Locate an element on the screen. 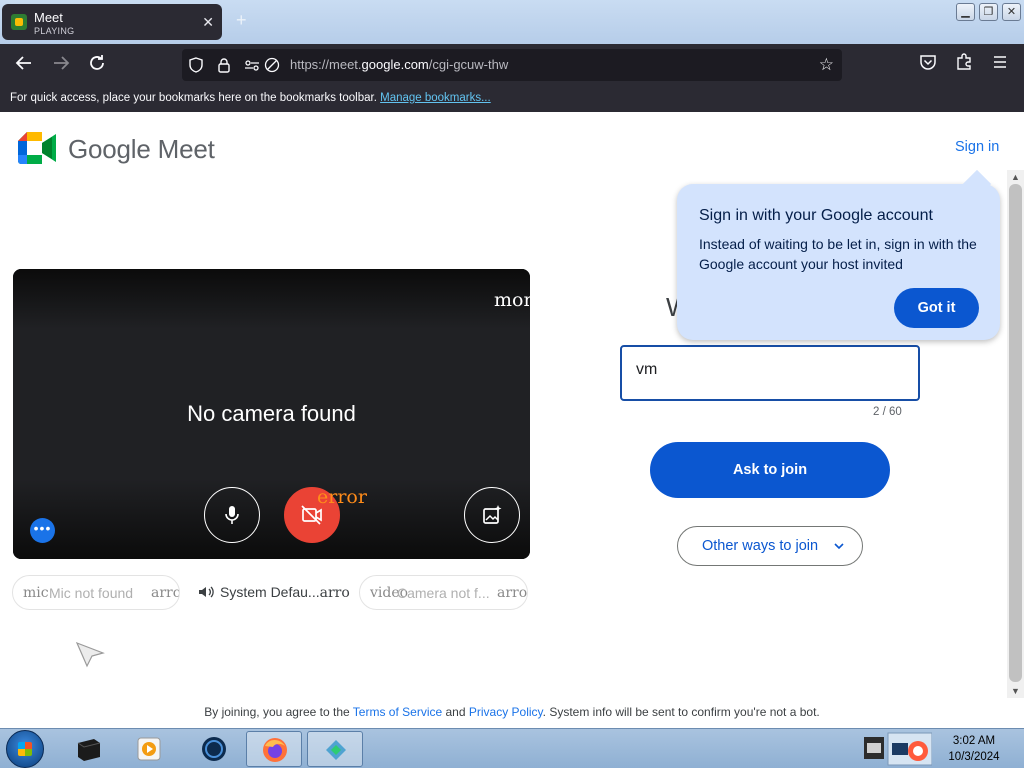  ask-to-join-button: Ask to join is located at coordinates (770, 470).